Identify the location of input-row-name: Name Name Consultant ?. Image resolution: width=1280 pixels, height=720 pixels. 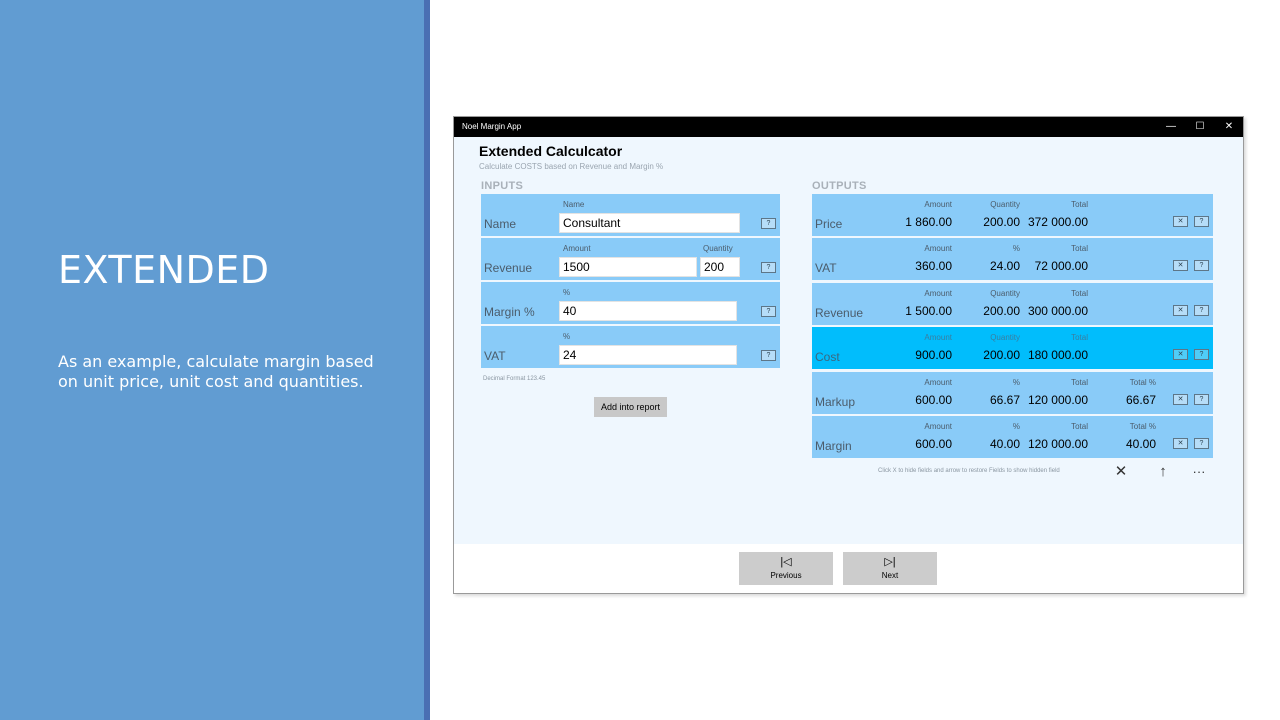
(630, 215).